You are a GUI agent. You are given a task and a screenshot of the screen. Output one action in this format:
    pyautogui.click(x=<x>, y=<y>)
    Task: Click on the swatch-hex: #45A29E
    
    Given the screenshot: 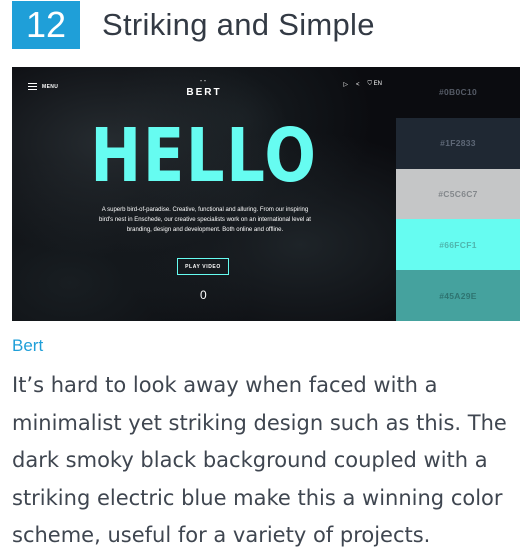 What is the action you would take?
    pyautogui.click(x=458, y=295)
    